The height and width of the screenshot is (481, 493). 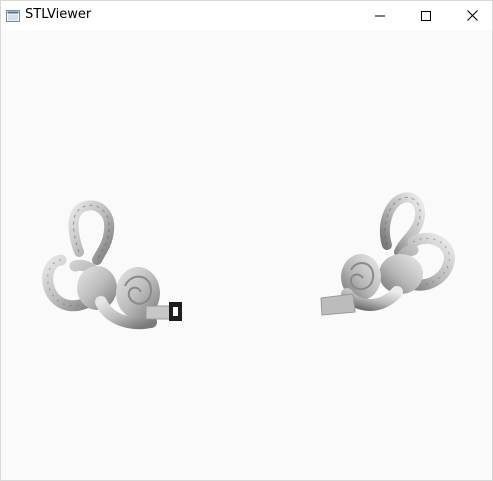 I want to click on right-inner-ear-model, so click(x=387, y=254).